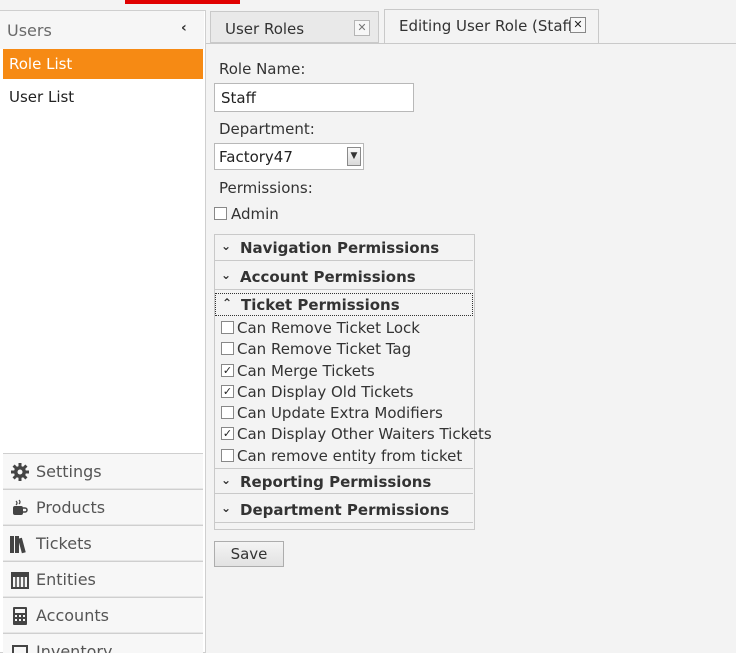  Describe the element at coordinates (20, 507) in the screenshot. I see `coffee-cup-icon` at that location.